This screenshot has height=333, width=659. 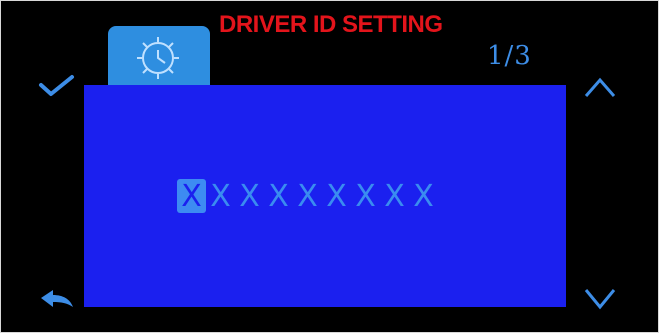 What do you see at coordinates (423, 196) in the screenshot?
I see `id-char-9: X` at bounding box center [423, 196].